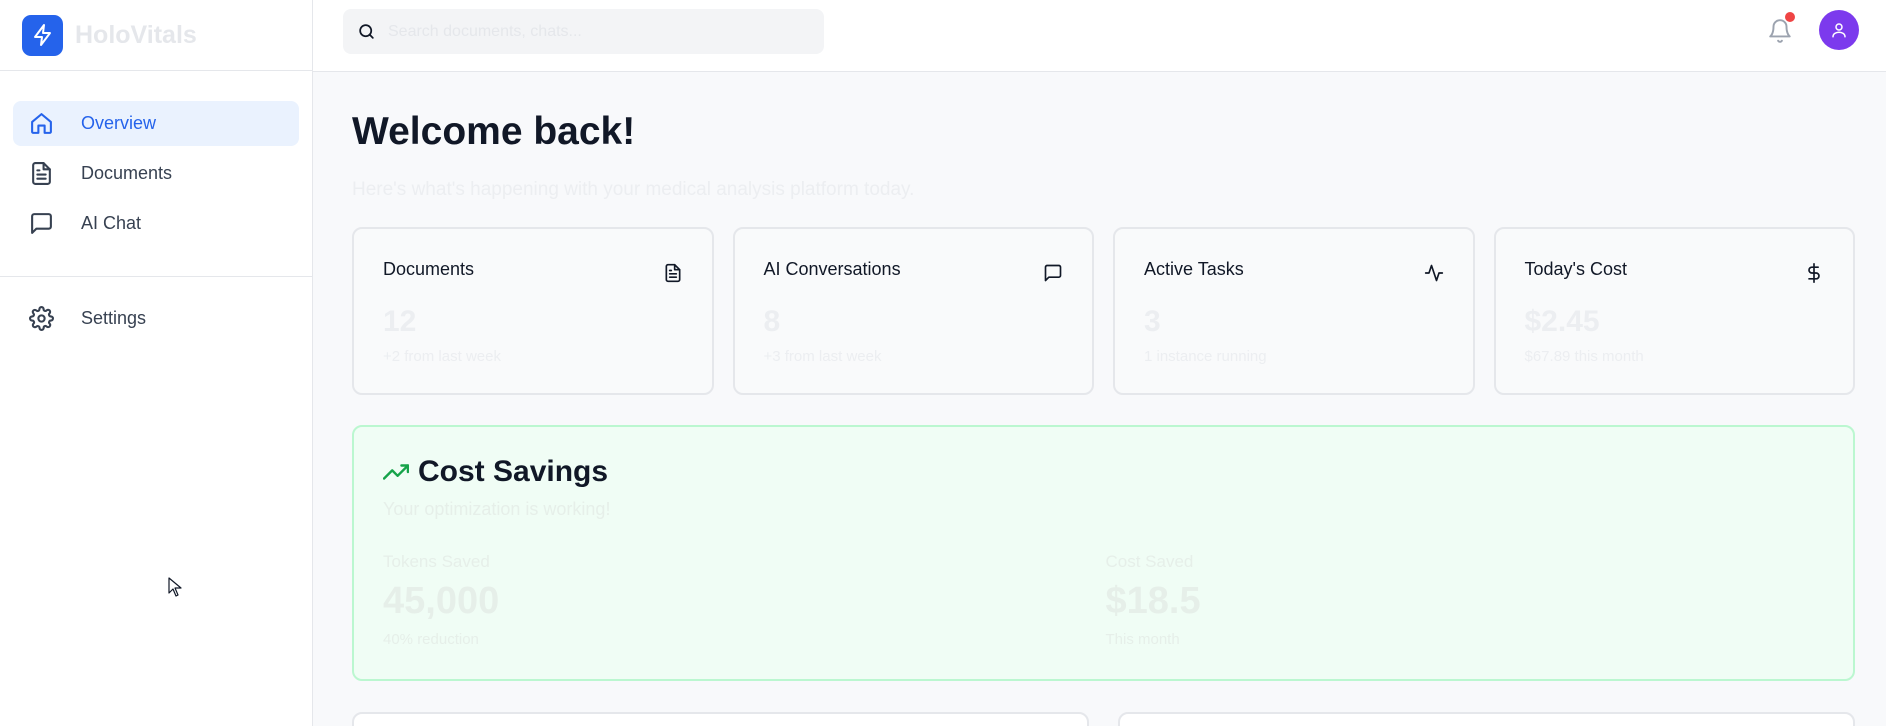  I want to click on page-title: Welcome back!, so click(494, 131).